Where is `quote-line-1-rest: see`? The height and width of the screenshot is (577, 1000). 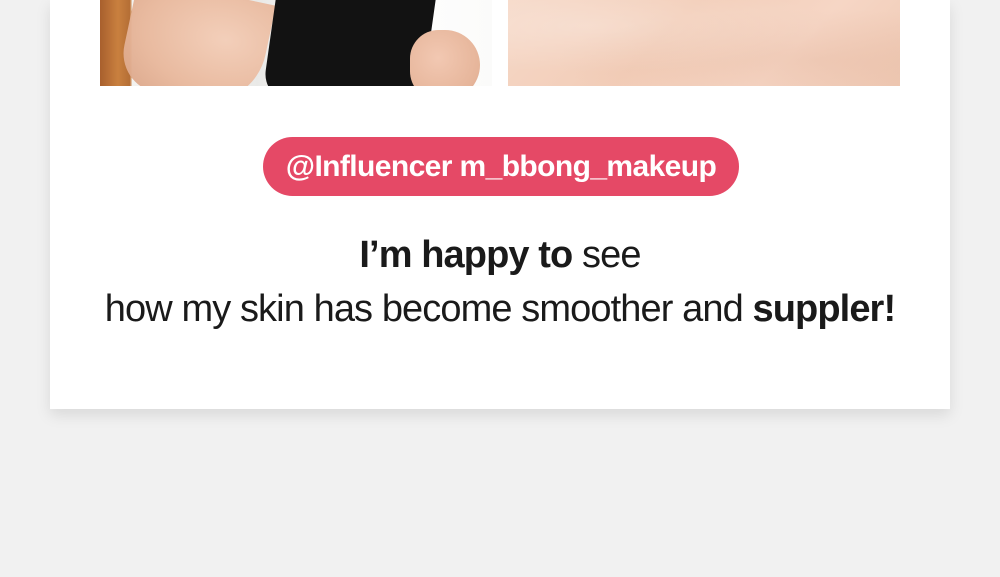 quote-line-1-rest: see is located at coordinates (606, 255).